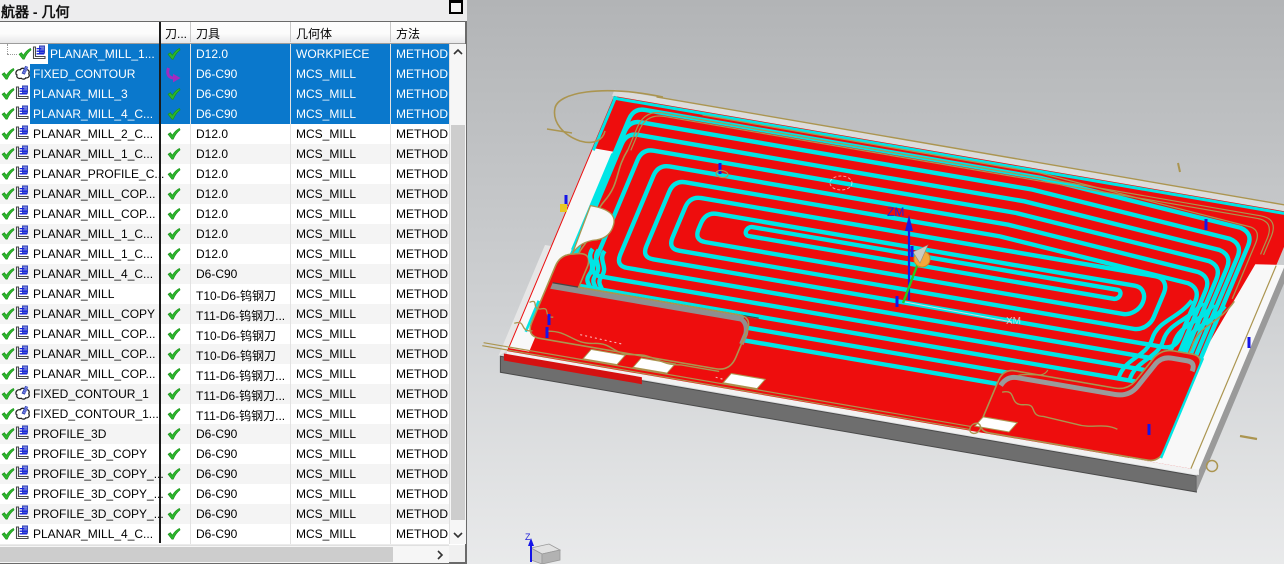 Image resolution: width=1284 pixels, height=564 pixels. What do you see at coordinates (1013, 321) in the screenshot?
I see `svg-text: XM` at bounding box center [1013, 321].